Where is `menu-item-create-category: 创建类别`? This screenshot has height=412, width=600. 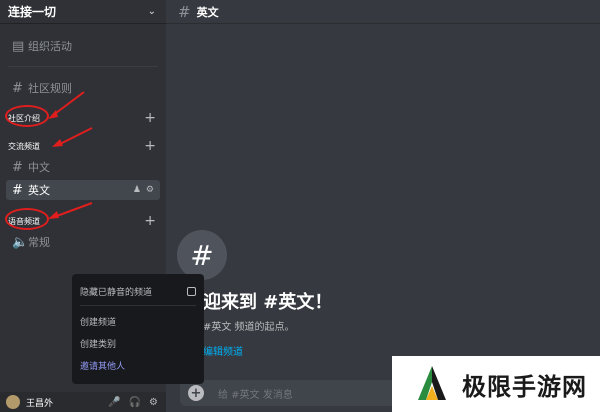
menu-item-create-category: 创建类别 is located at coordinates (138, 343).